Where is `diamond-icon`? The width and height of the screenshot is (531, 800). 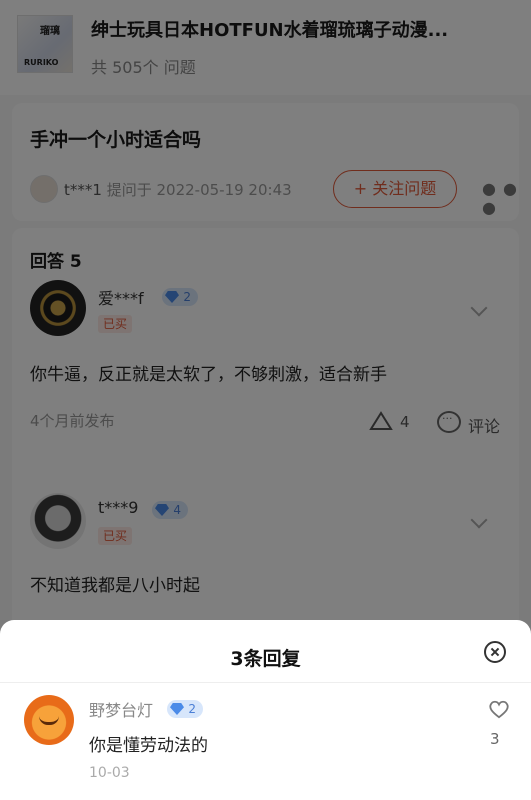
diamond-icon is located at coordinates (177, 709).